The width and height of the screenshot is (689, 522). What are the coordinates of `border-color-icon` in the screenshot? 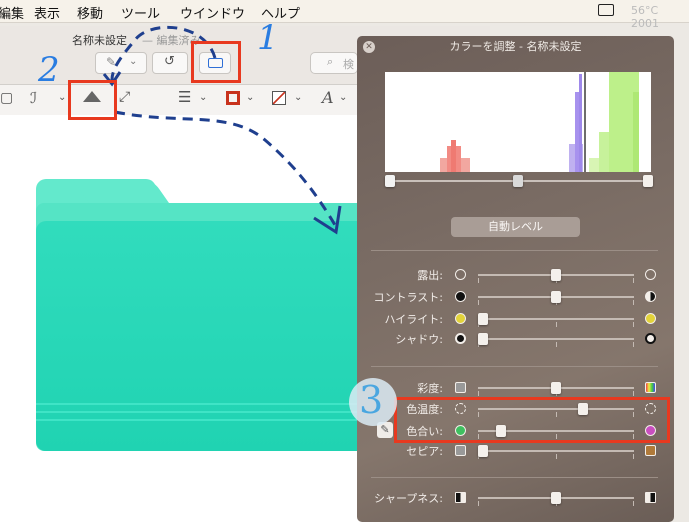 It's located at (233, 98).